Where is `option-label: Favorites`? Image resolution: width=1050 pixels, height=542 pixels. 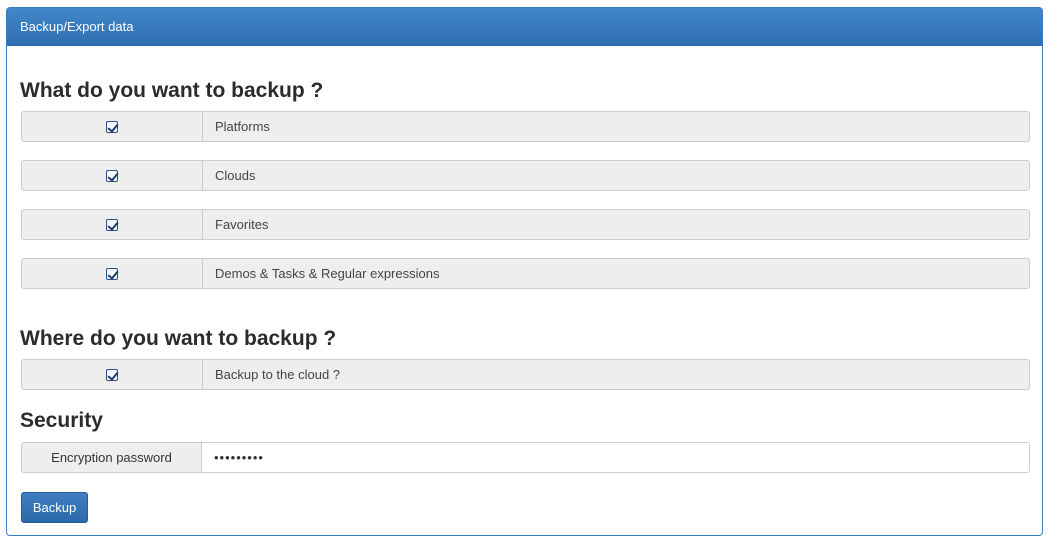
option-label: Favorites is located at coordinates (242, 224).